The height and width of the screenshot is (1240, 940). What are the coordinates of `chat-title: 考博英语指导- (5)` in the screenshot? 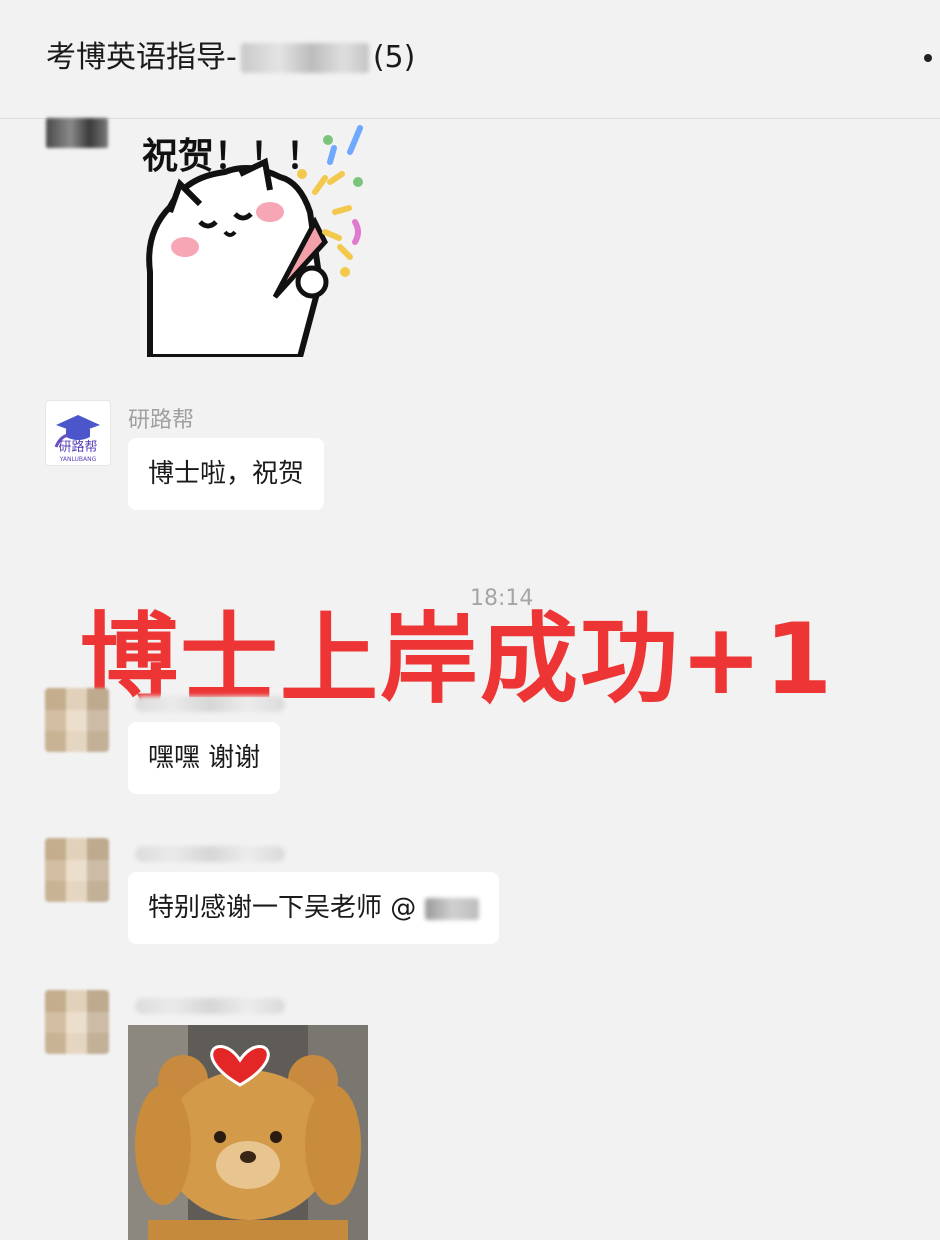 It's located at (230, 58).